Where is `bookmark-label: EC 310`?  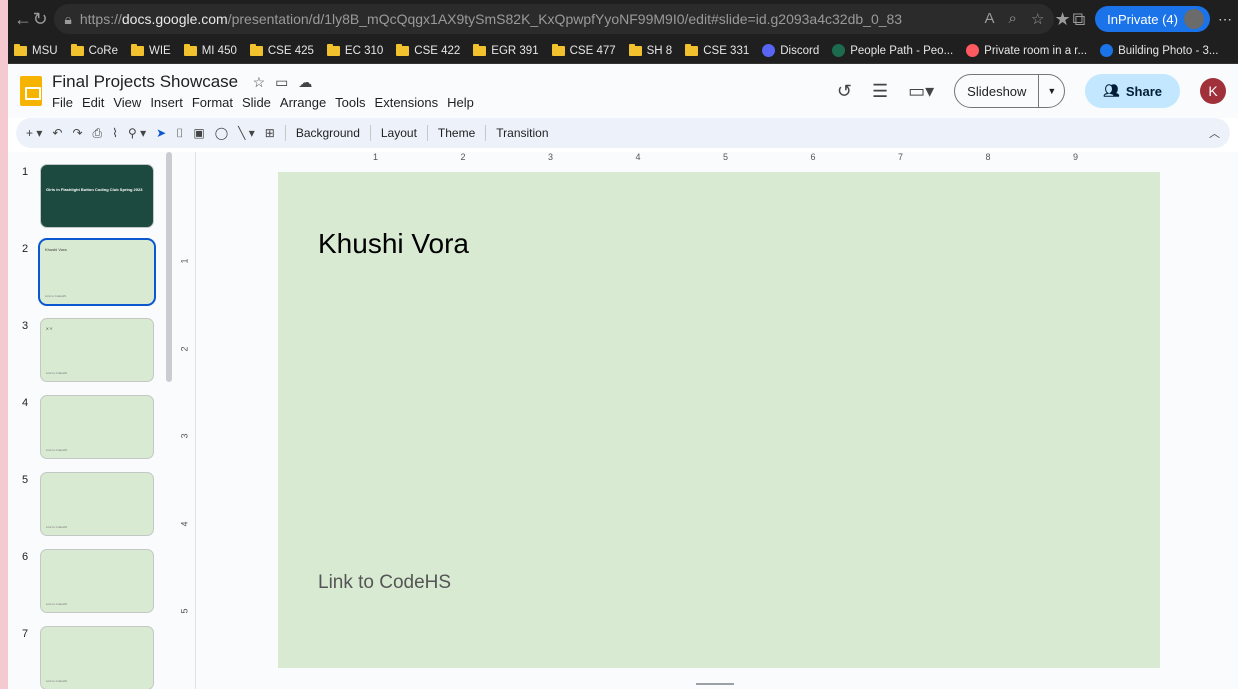
bookmark-label: EC 310 is located at coordinates (364, 50).